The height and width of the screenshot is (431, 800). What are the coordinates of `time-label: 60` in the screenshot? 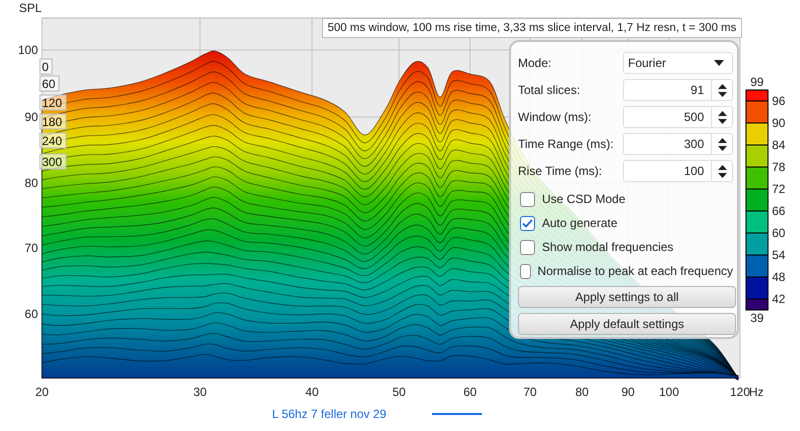 It's located at (50, 84).